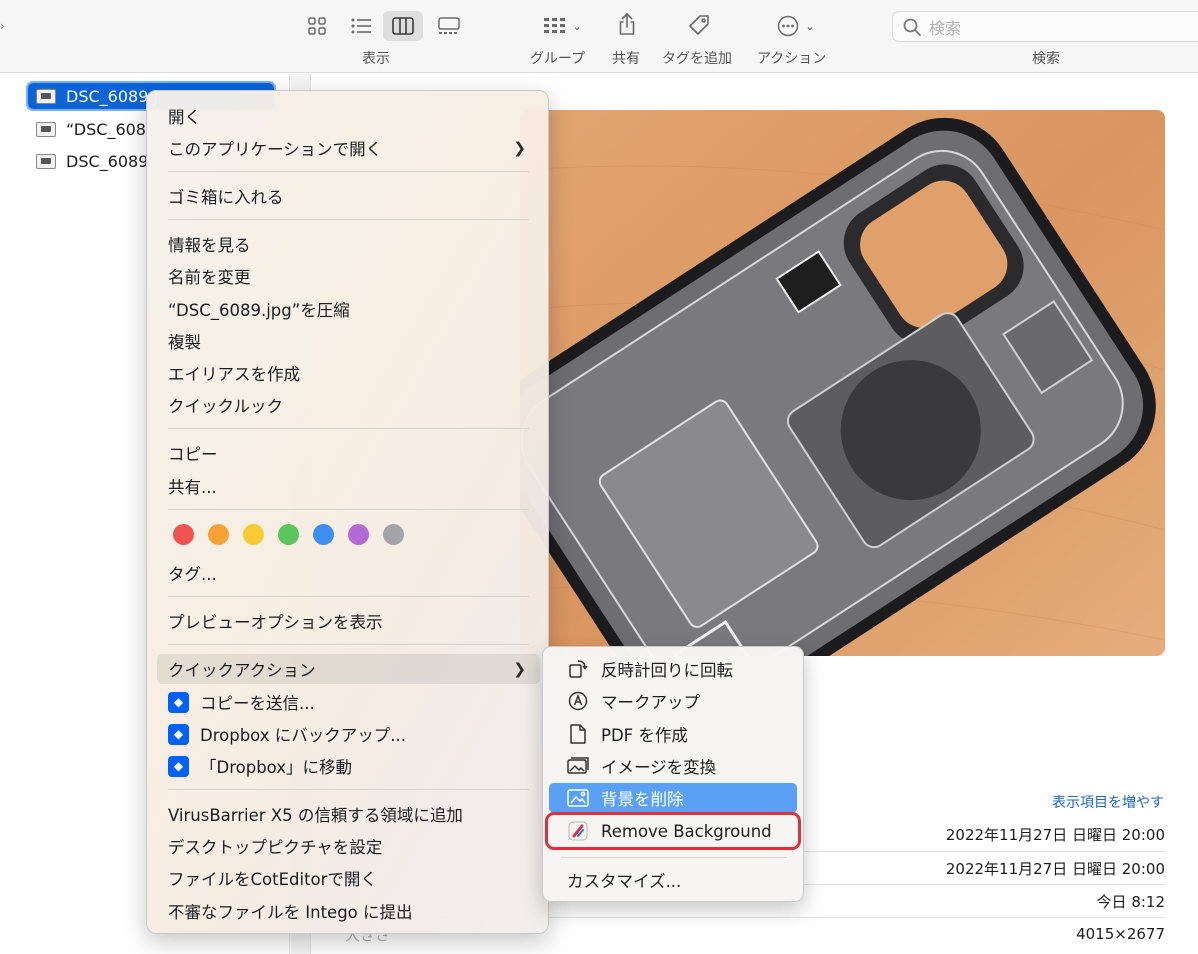 This screenshot has width=1198, height=954. I want to click on view-label: 表示, so click(376, 59).